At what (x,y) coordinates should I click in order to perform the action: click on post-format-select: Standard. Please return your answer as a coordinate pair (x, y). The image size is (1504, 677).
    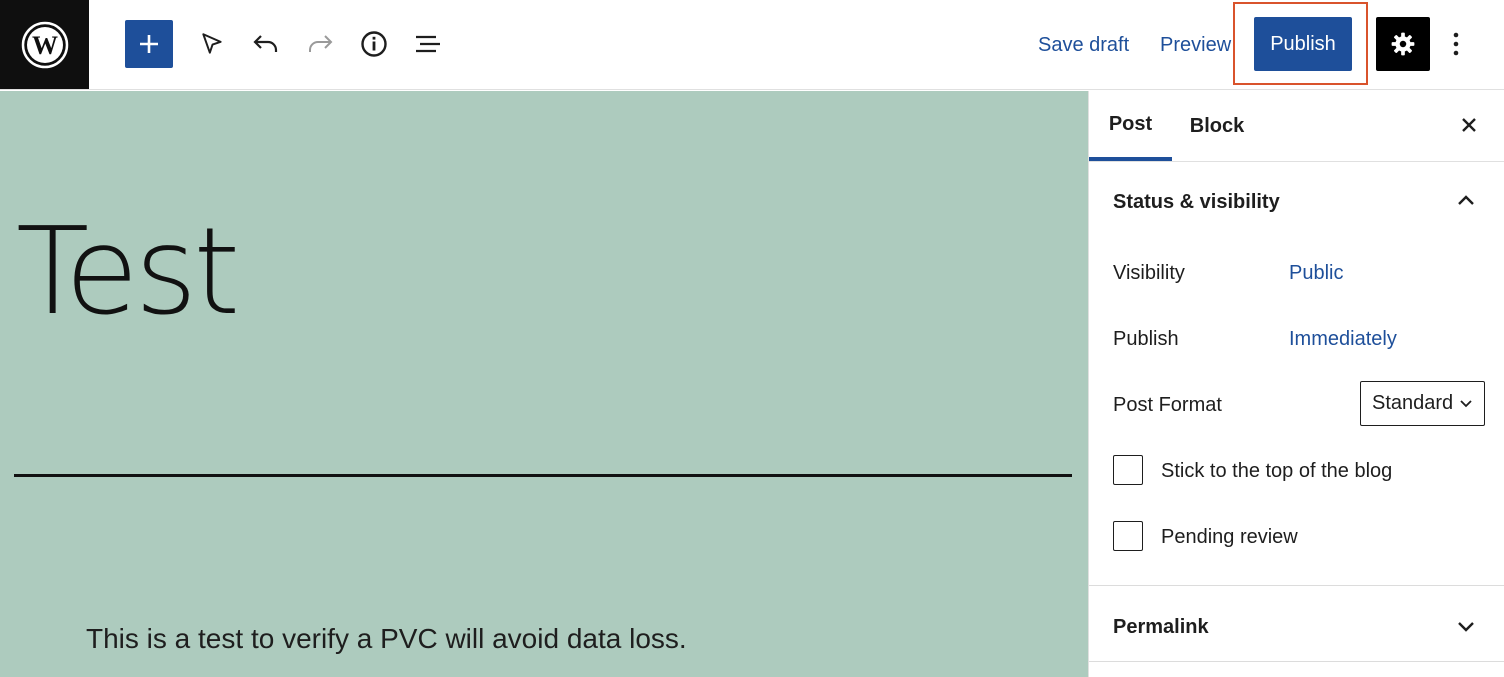
    Looking at the image, I should click on (1422, 403).